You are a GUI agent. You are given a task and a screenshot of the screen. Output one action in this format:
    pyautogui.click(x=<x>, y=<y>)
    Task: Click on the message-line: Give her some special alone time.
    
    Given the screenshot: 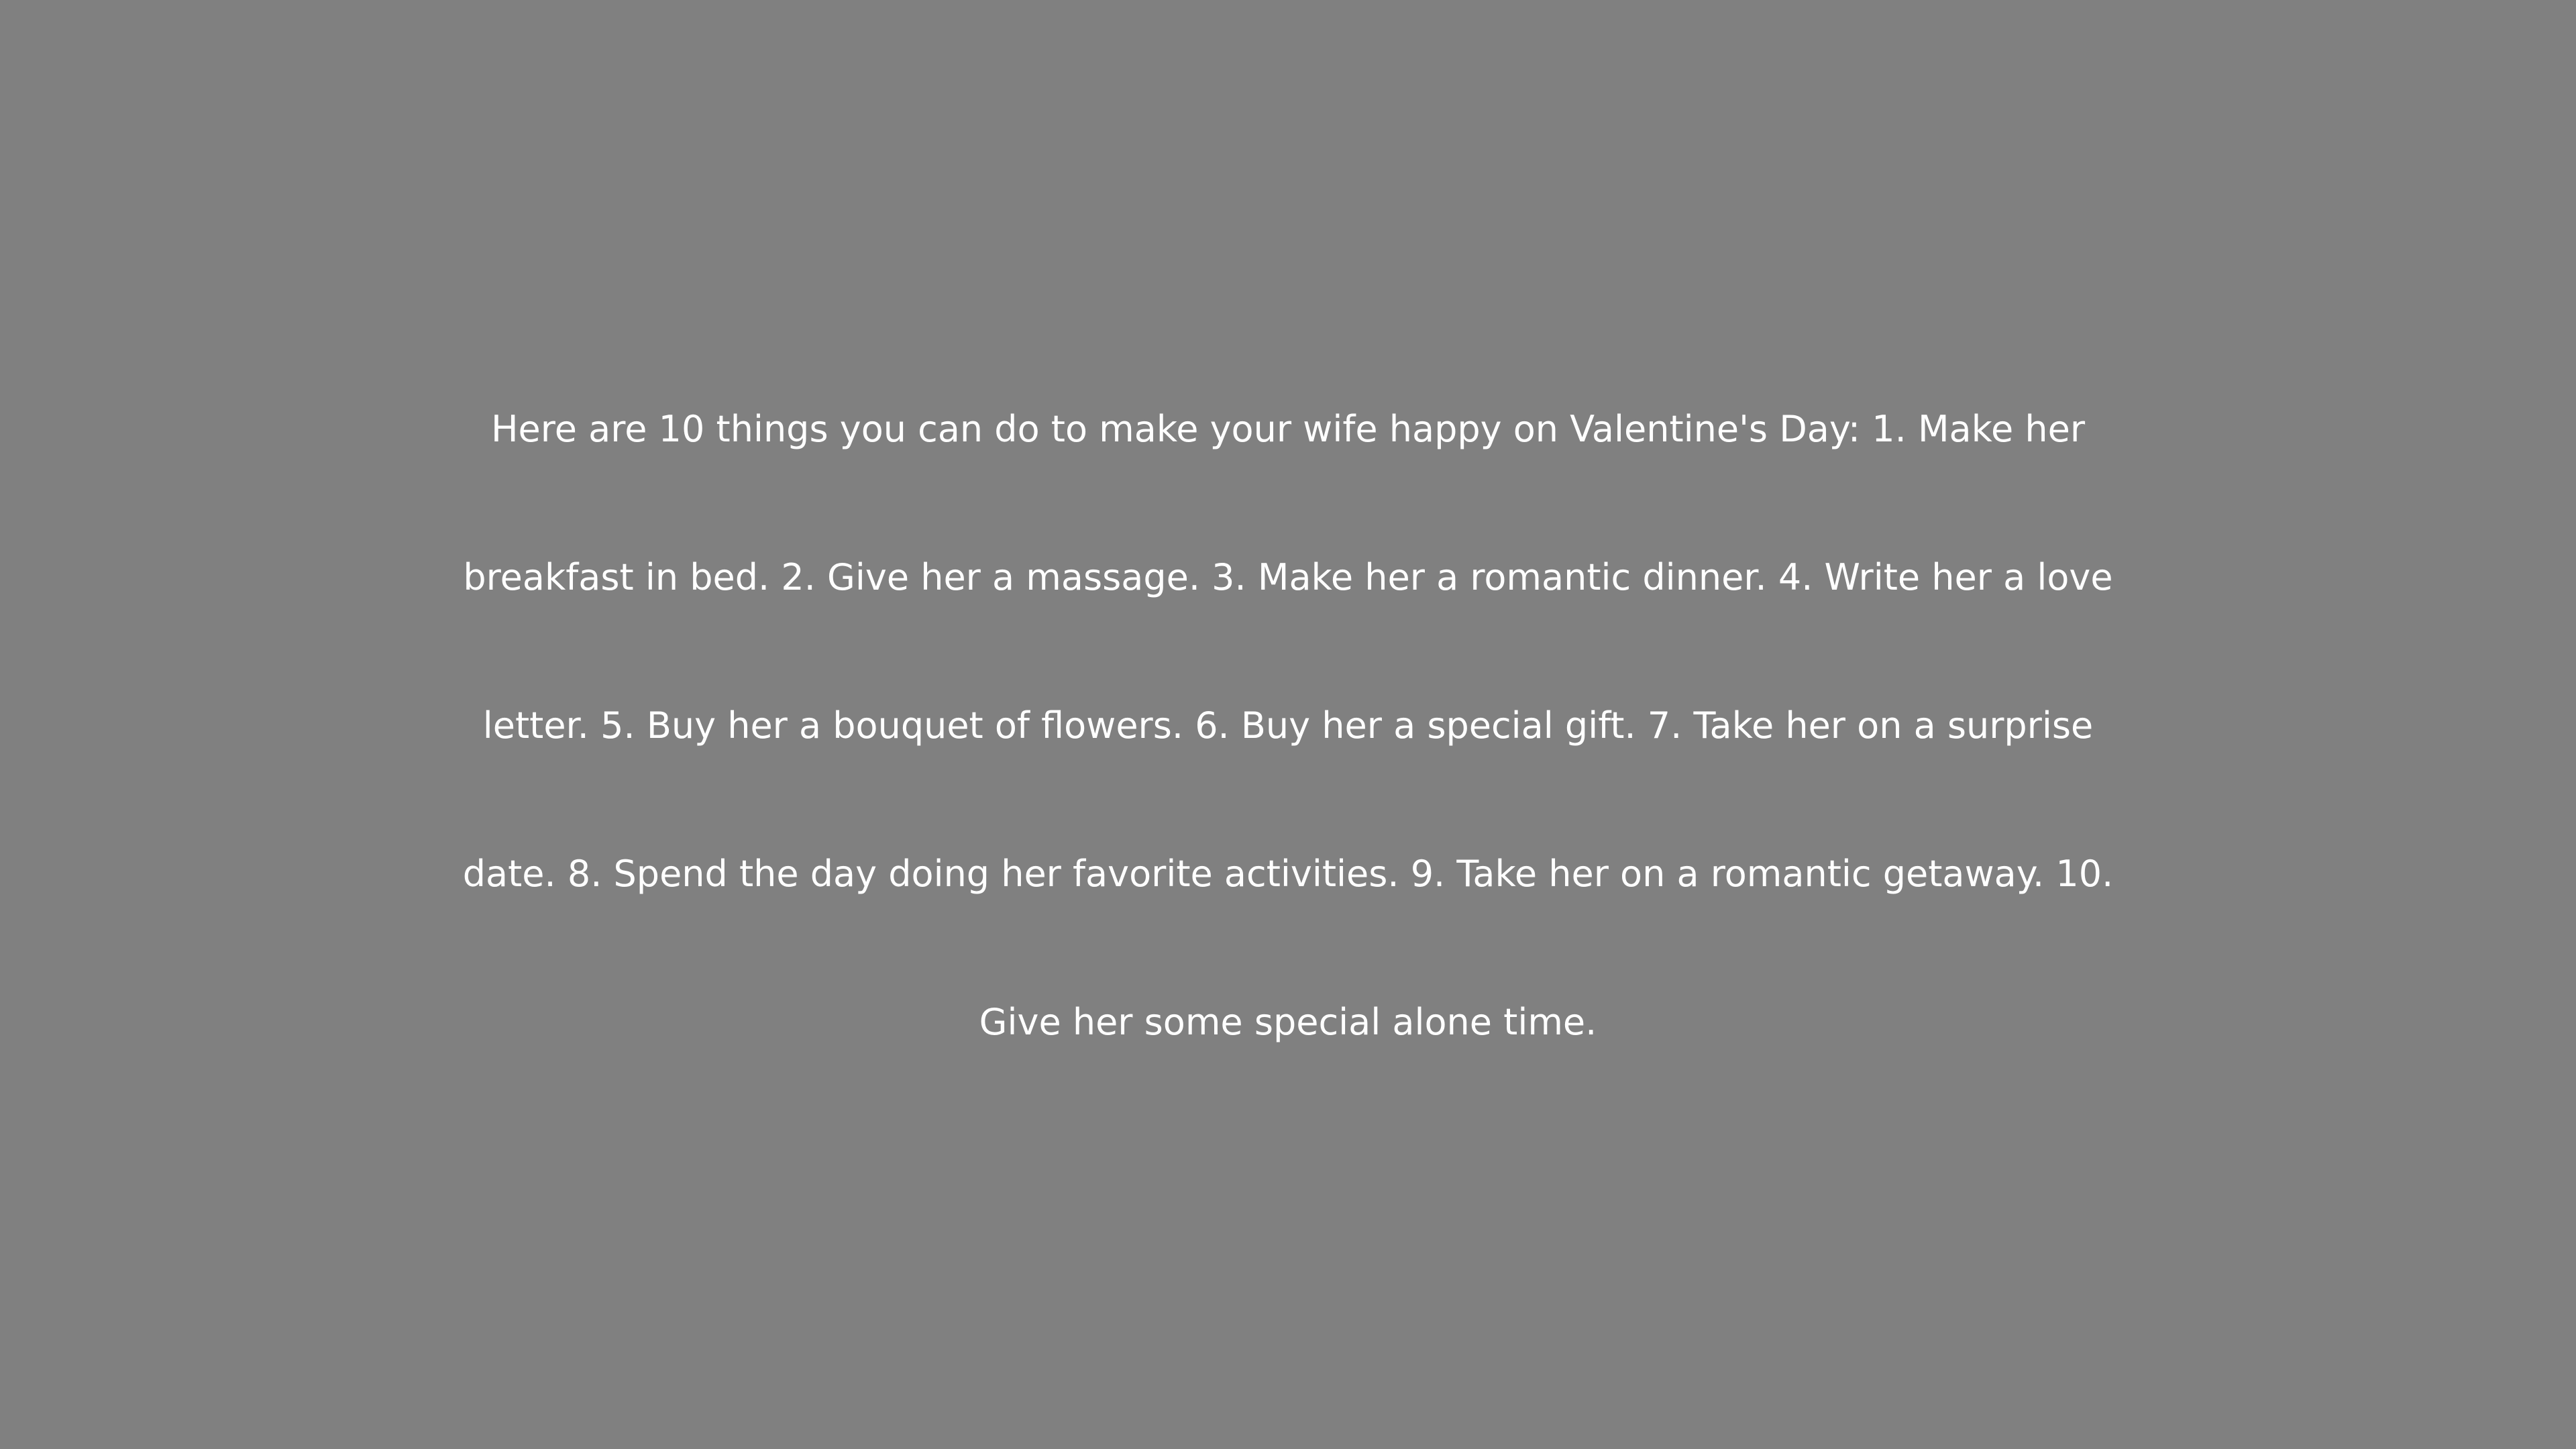 What is the action you would take?
    pyautogui.click(x=1288, y=1022)
    